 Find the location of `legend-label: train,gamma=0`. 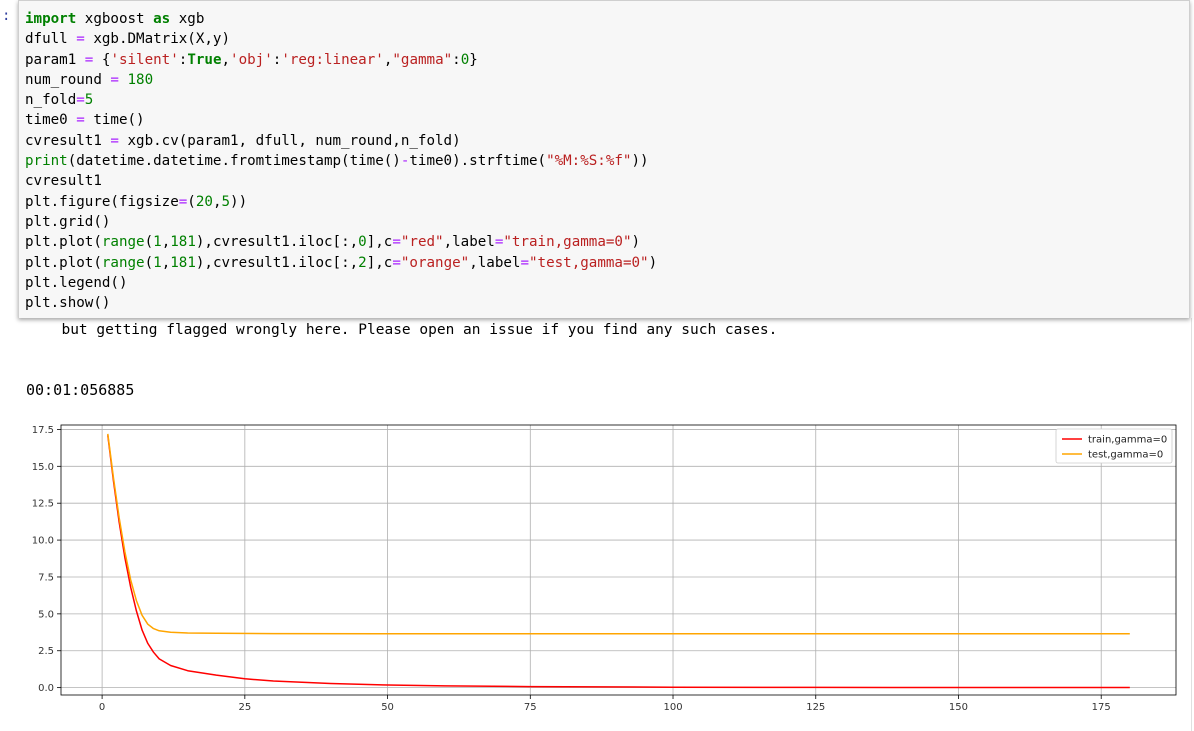

legend-label: train,gamma=0 is located at coordinates (1127, 440).